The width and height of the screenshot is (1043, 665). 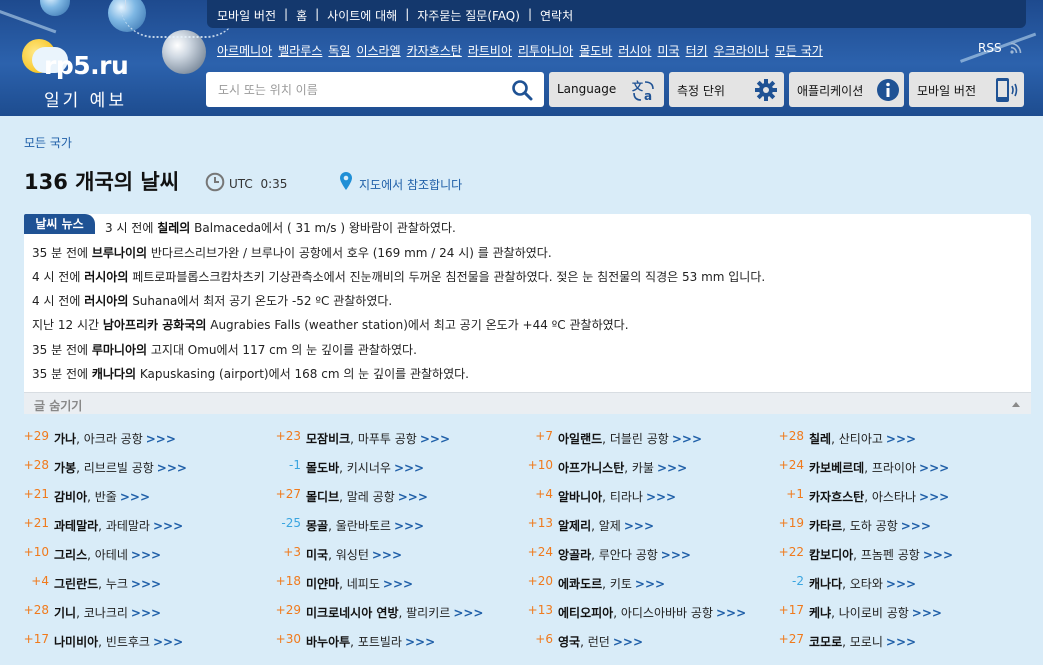 I want to click on country-name: 기니, so click(x=65, y=613).